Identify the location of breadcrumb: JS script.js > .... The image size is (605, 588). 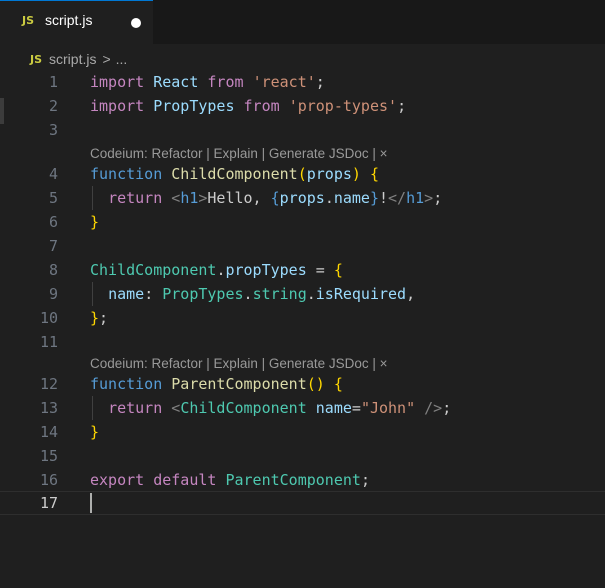
(78, 59).